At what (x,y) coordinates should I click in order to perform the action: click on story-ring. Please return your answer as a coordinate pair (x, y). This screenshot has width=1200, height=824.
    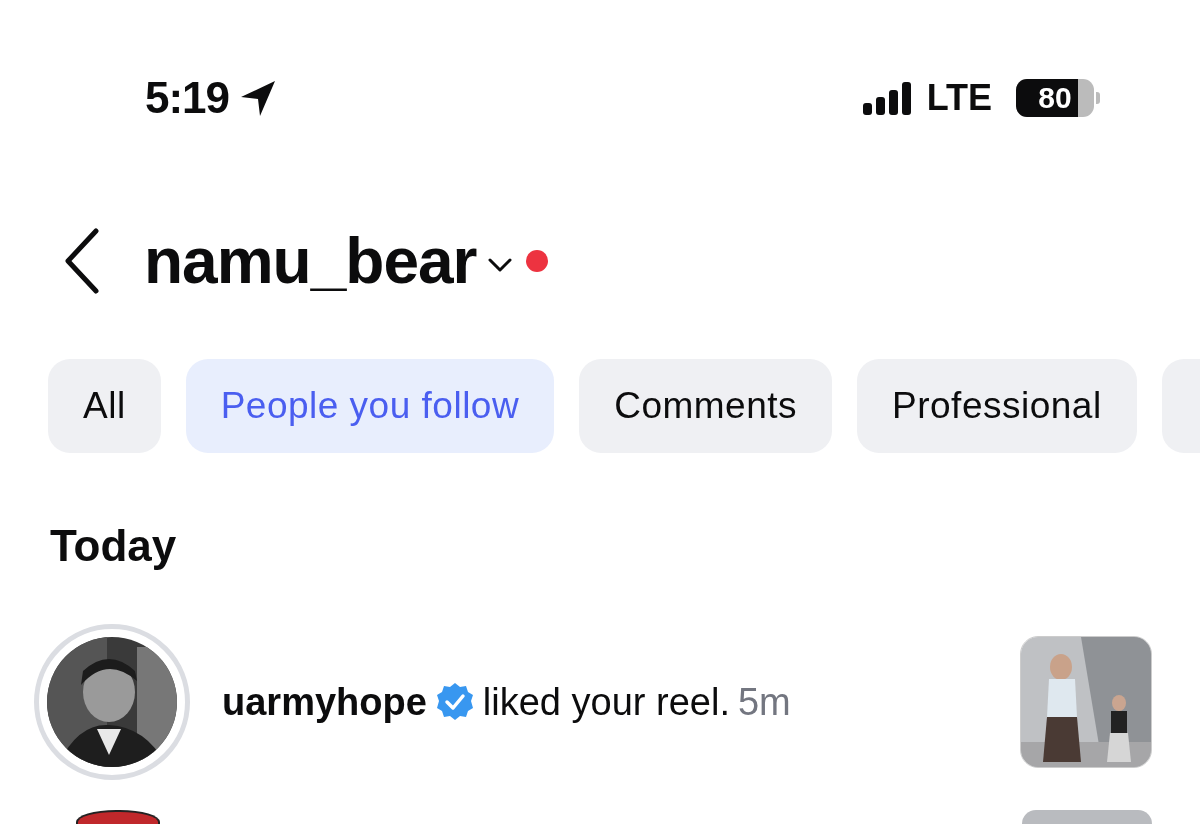
    Looking at the image, I should click on (112, 702).